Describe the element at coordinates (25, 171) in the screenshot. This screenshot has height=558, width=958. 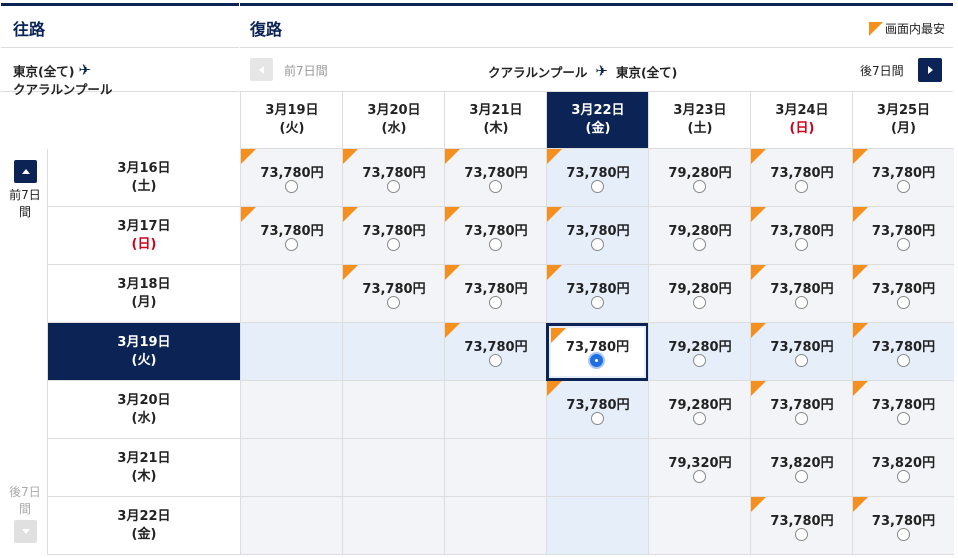
I see `outbound-prev-7-days-button` at that location.